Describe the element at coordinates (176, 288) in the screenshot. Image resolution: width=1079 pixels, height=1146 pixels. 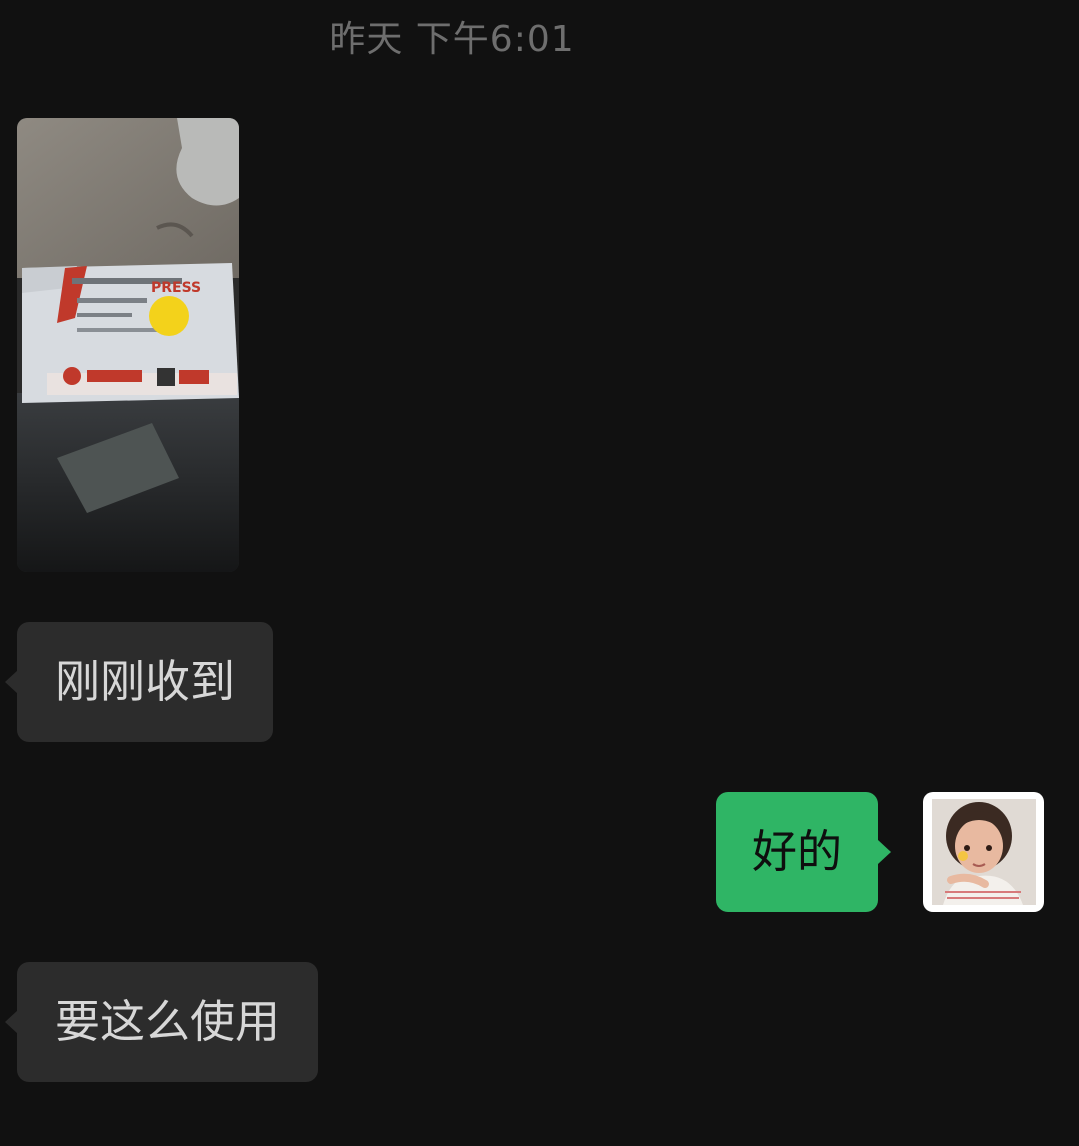
I see `parcel-press-text: PRESS` at that location.